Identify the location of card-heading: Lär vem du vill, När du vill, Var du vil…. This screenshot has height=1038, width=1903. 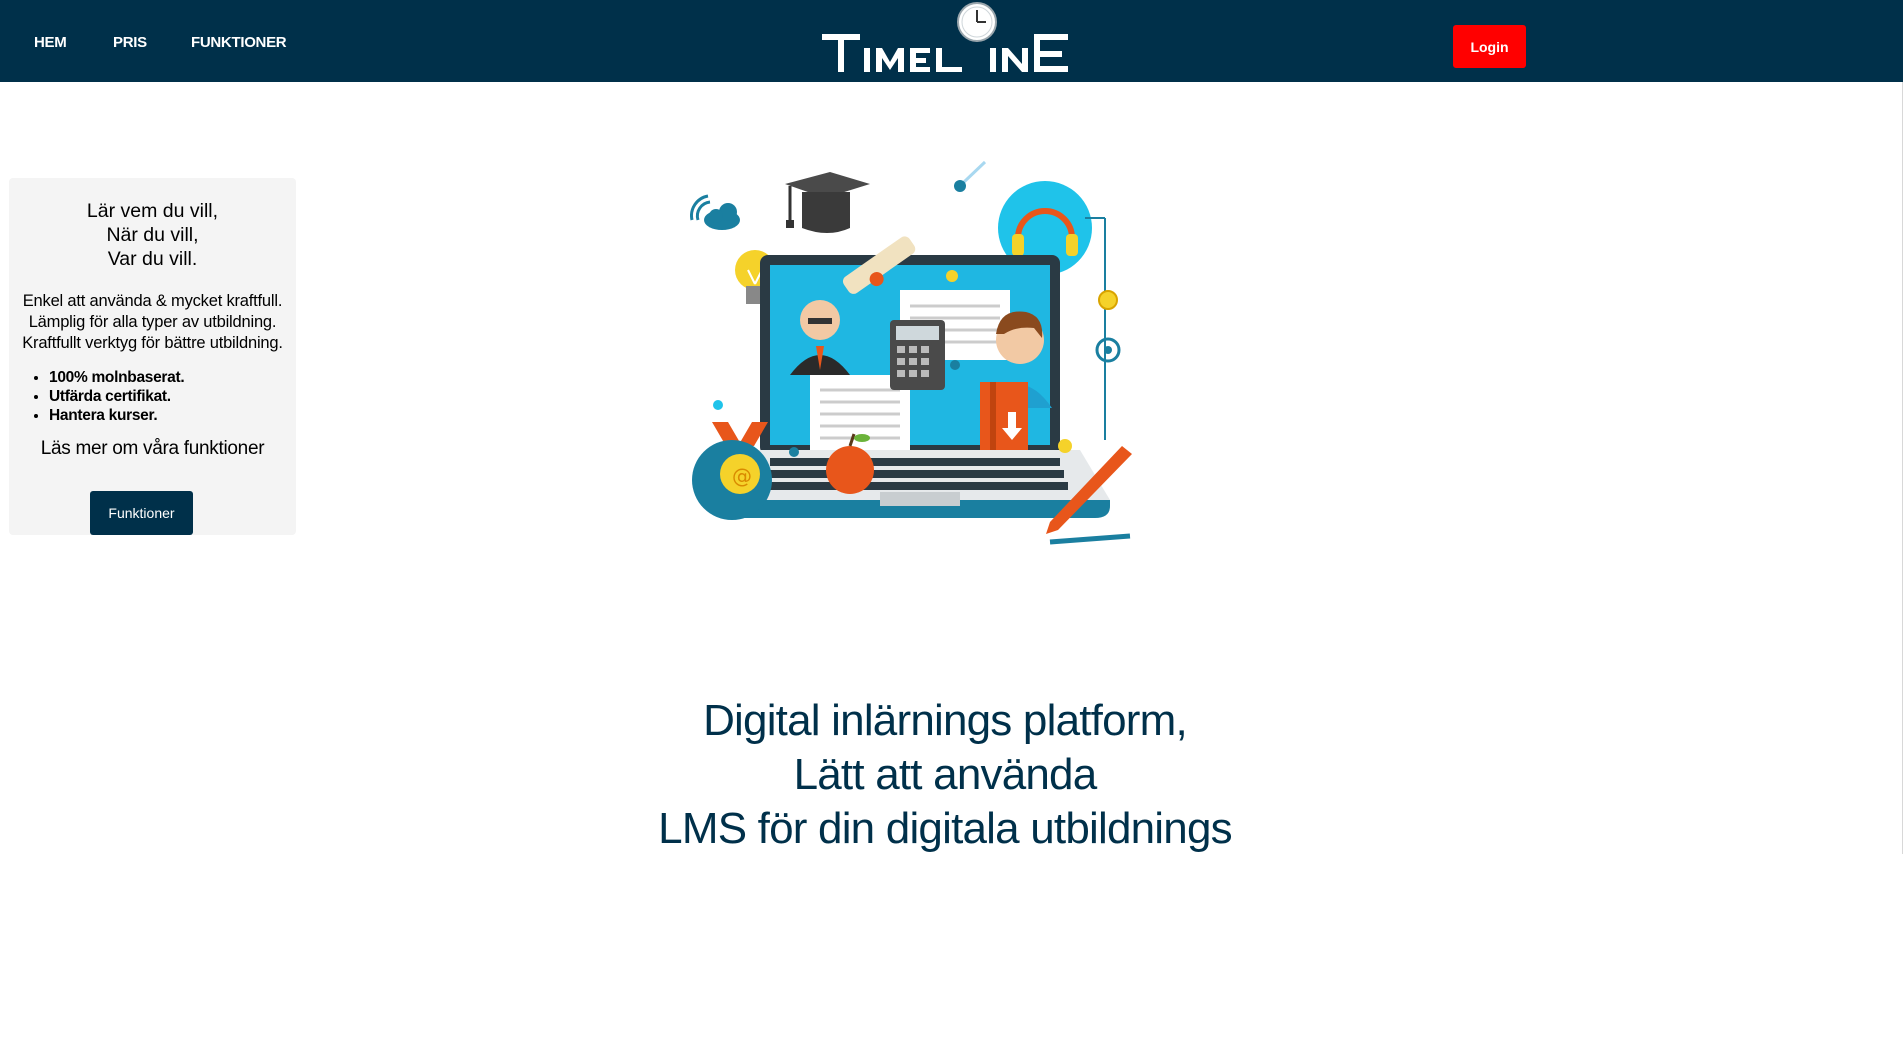
(152, 235).